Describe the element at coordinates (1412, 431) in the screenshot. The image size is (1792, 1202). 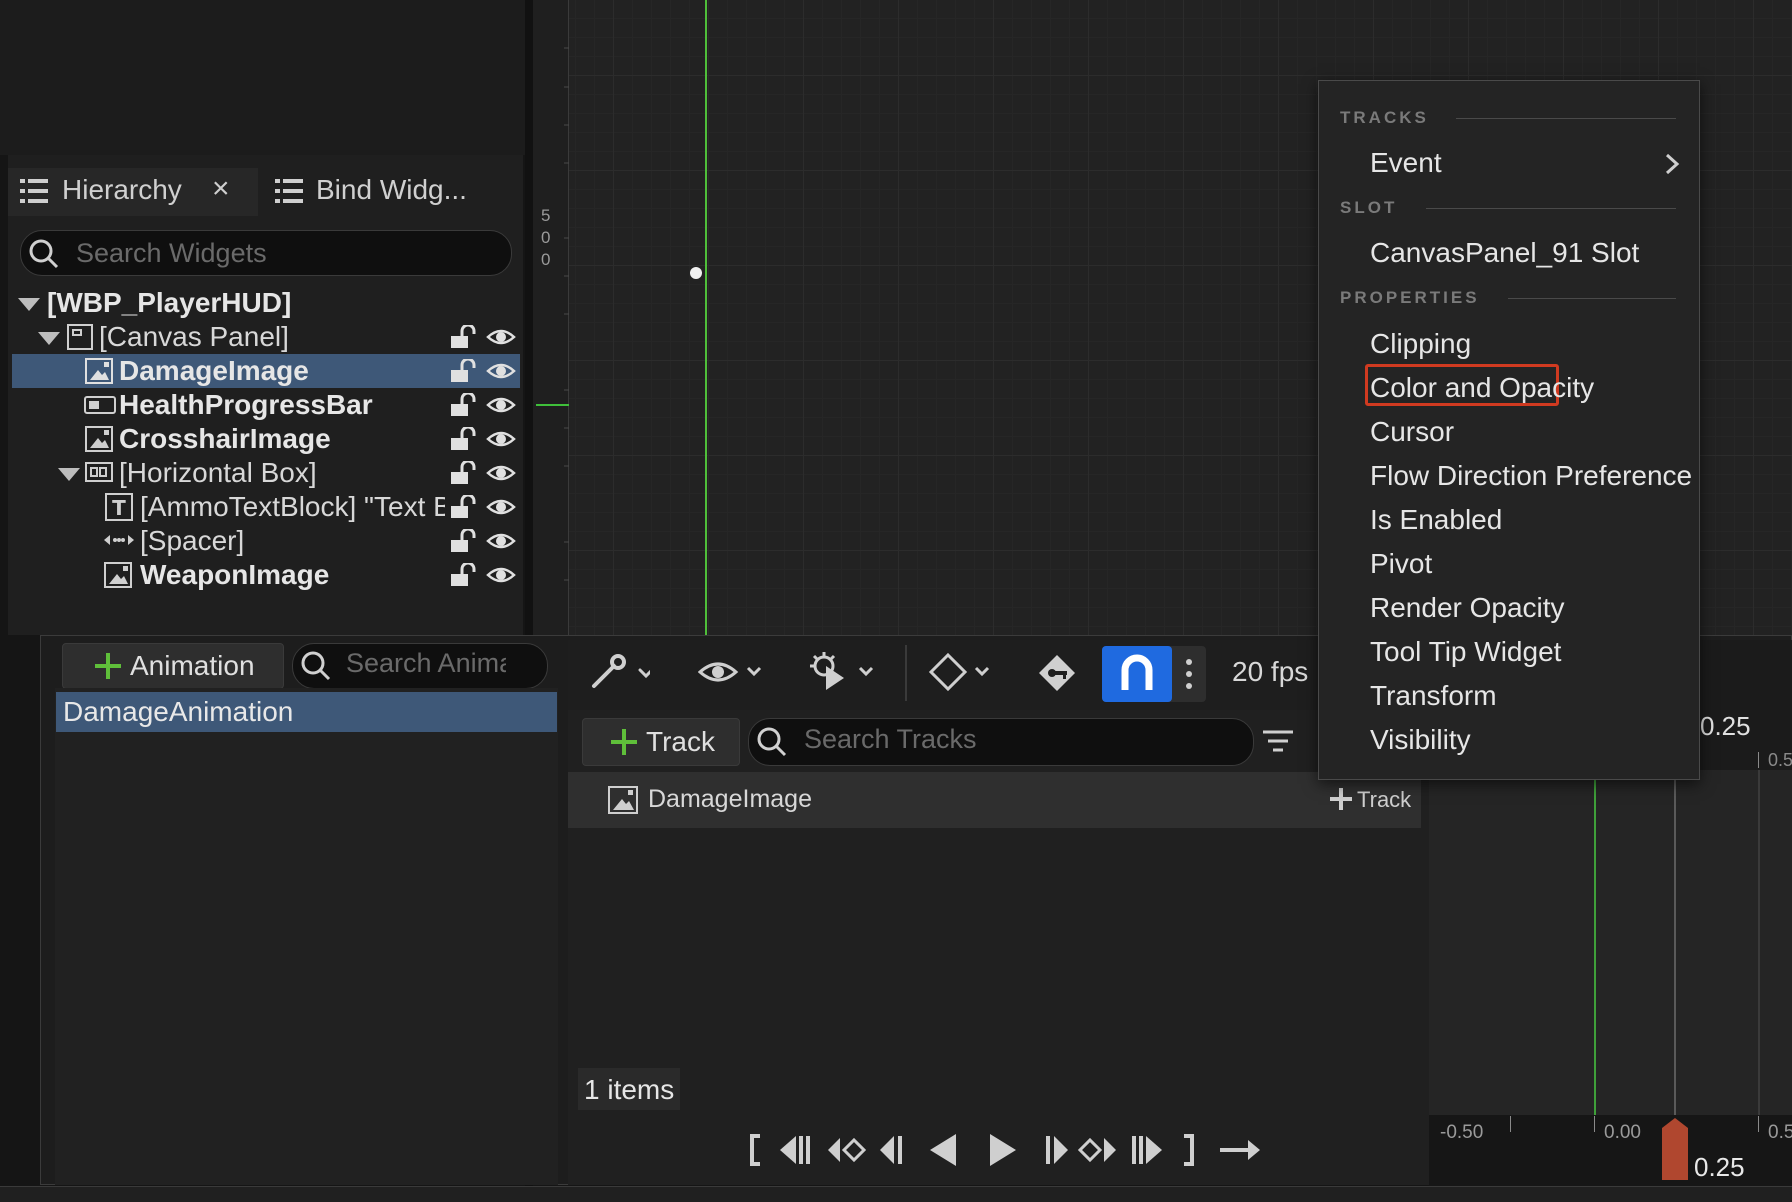
I see `menu-item-label: Cursor` at that location.